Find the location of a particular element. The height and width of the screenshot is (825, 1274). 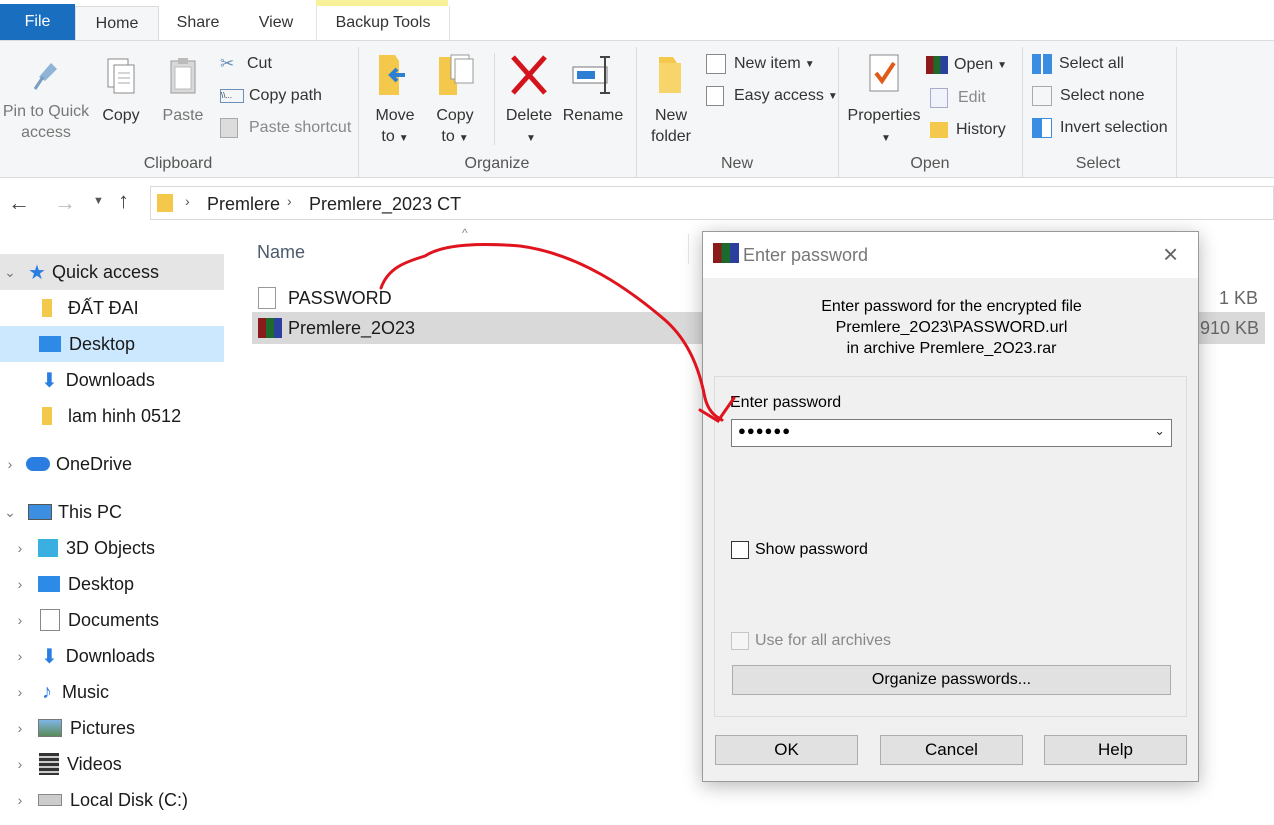

forward-arrow-icon: → is located at coordinates (65, 203).